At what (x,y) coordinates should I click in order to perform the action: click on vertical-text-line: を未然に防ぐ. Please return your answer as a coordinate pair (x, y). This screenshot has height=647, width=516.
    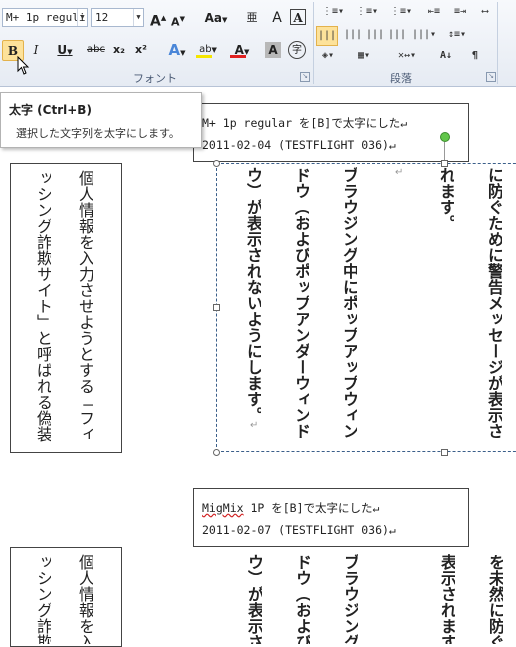
    Looking at the image, I should click on (495, 599).